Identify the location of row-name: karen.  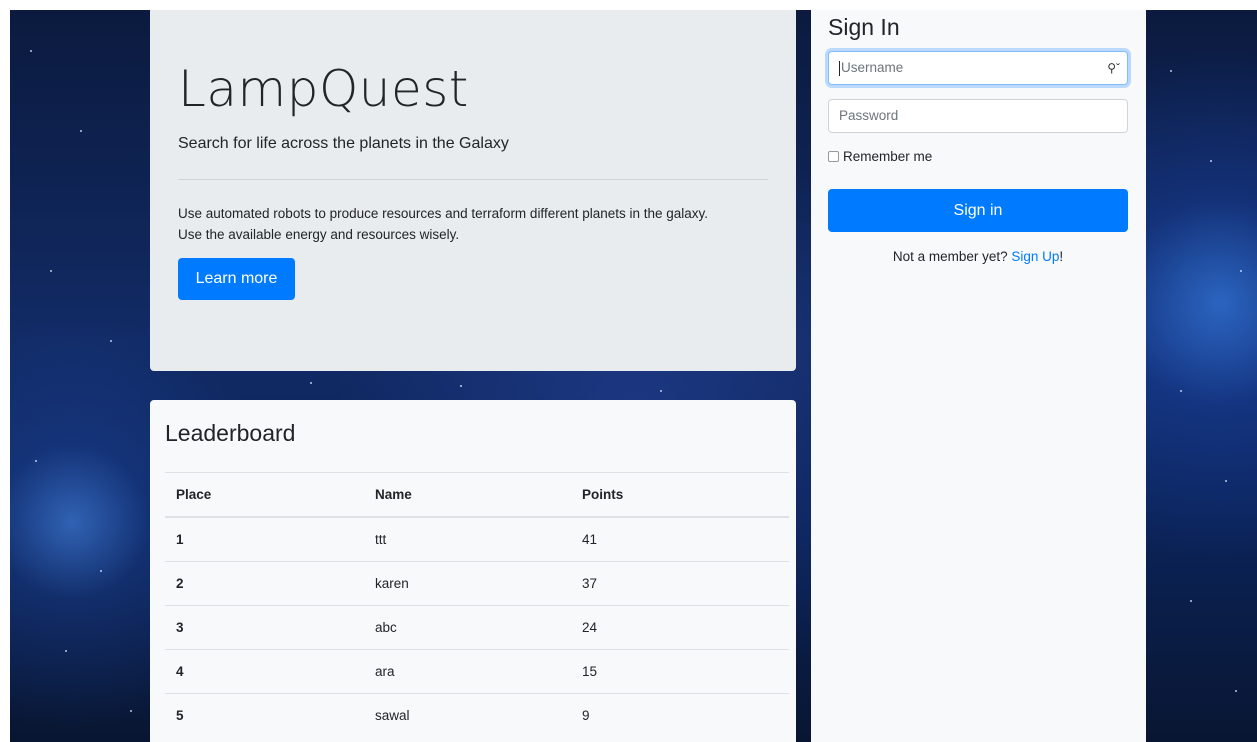
(467, 583).